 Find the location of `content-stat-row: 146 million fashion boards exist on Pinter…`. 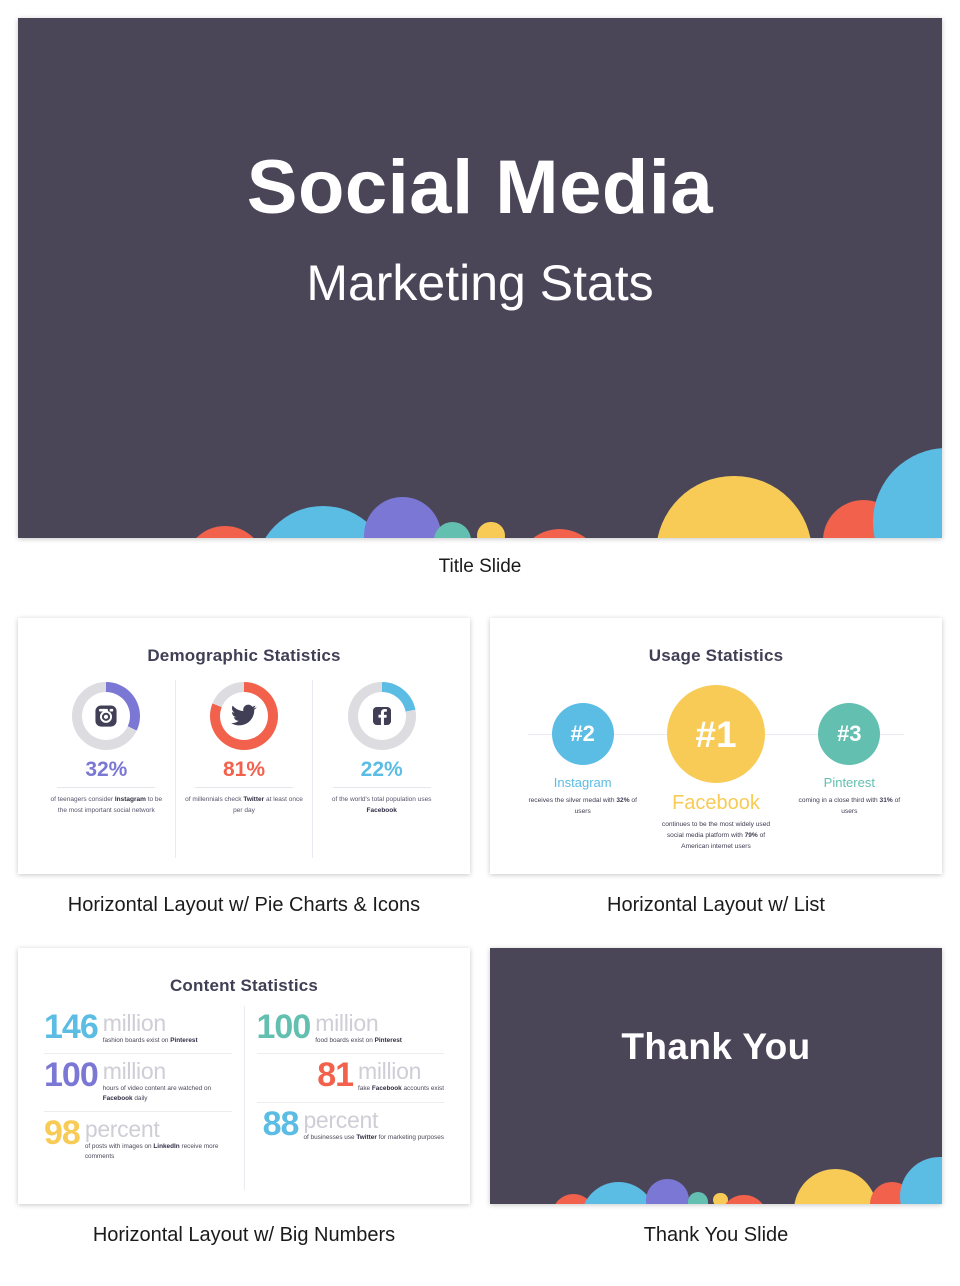

content-stat-row: 146 million fashion boards exist on Pinter… is located at coordinates (138, 1029).